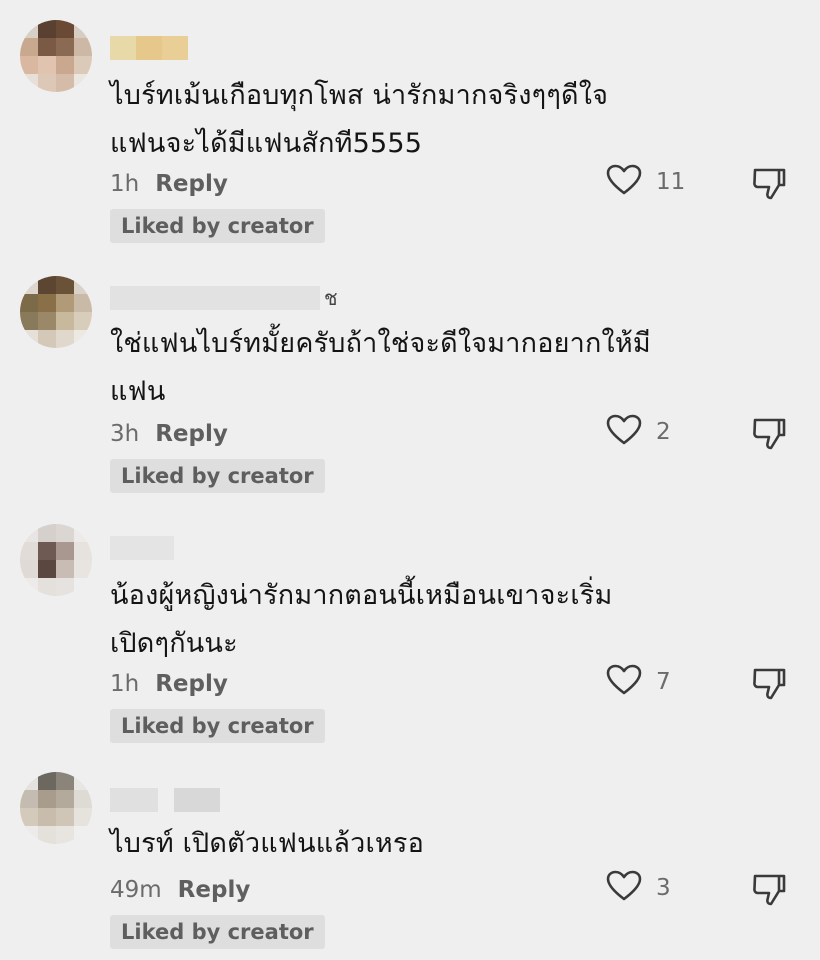 This screenshot has width=820, height=960. Describe the element at coordinates (267, 843) in the screenshot. I see `comment-text: ไบรท์ เปิดตัวแฟนแล้วเหรอ` at that location.